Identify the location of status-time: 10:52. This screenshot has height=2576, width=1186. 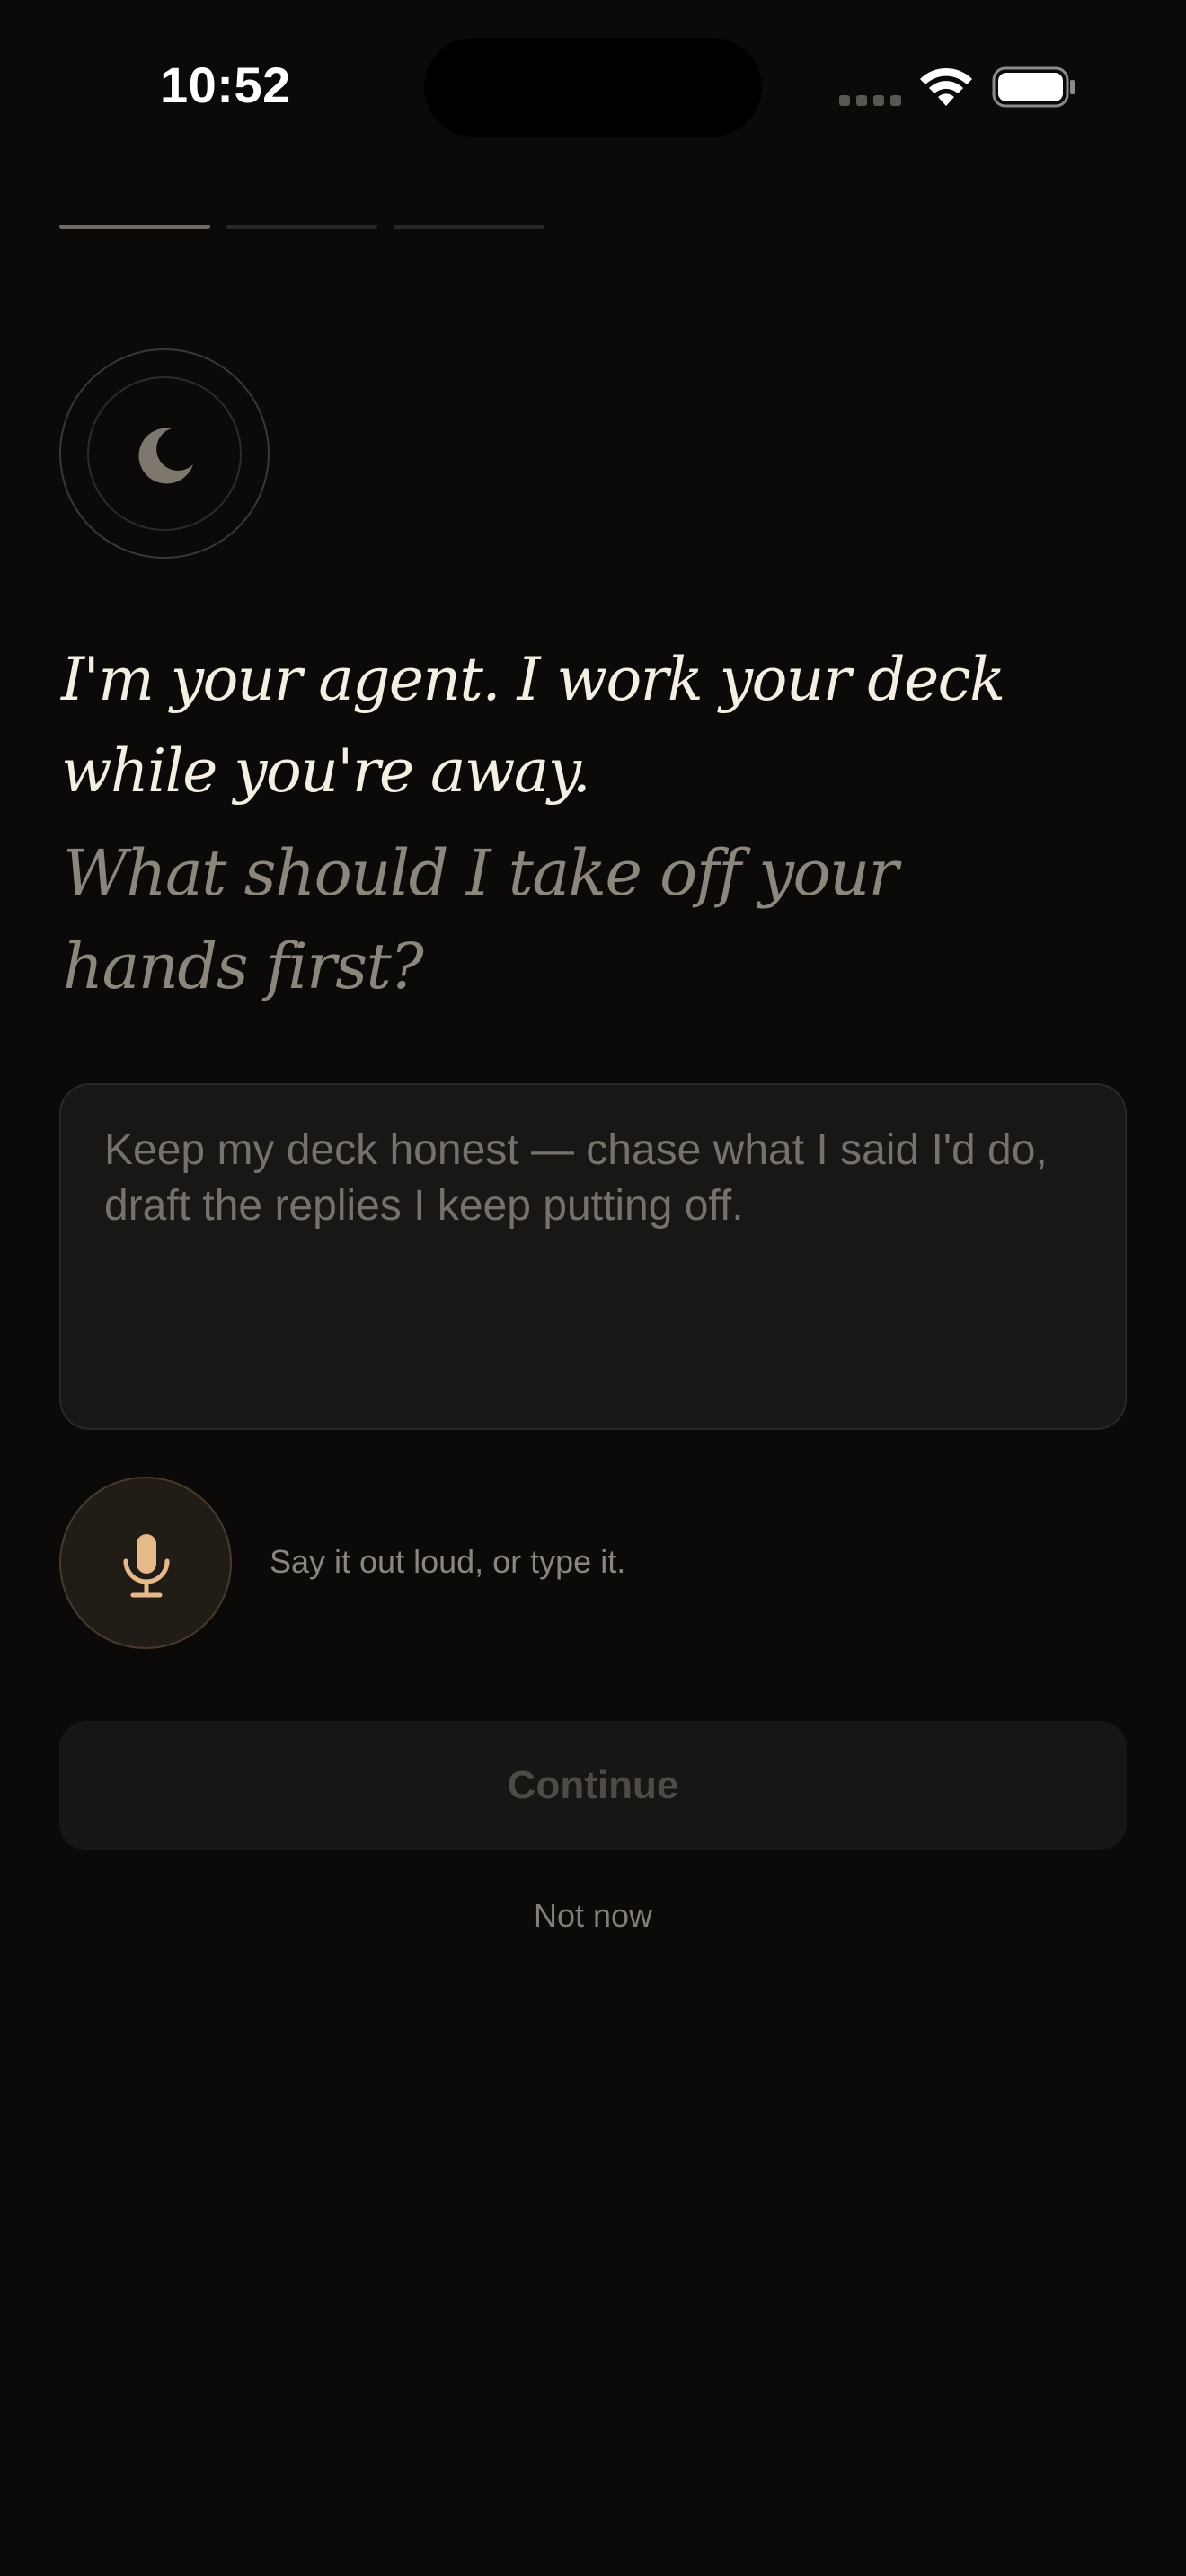
(225, 85).